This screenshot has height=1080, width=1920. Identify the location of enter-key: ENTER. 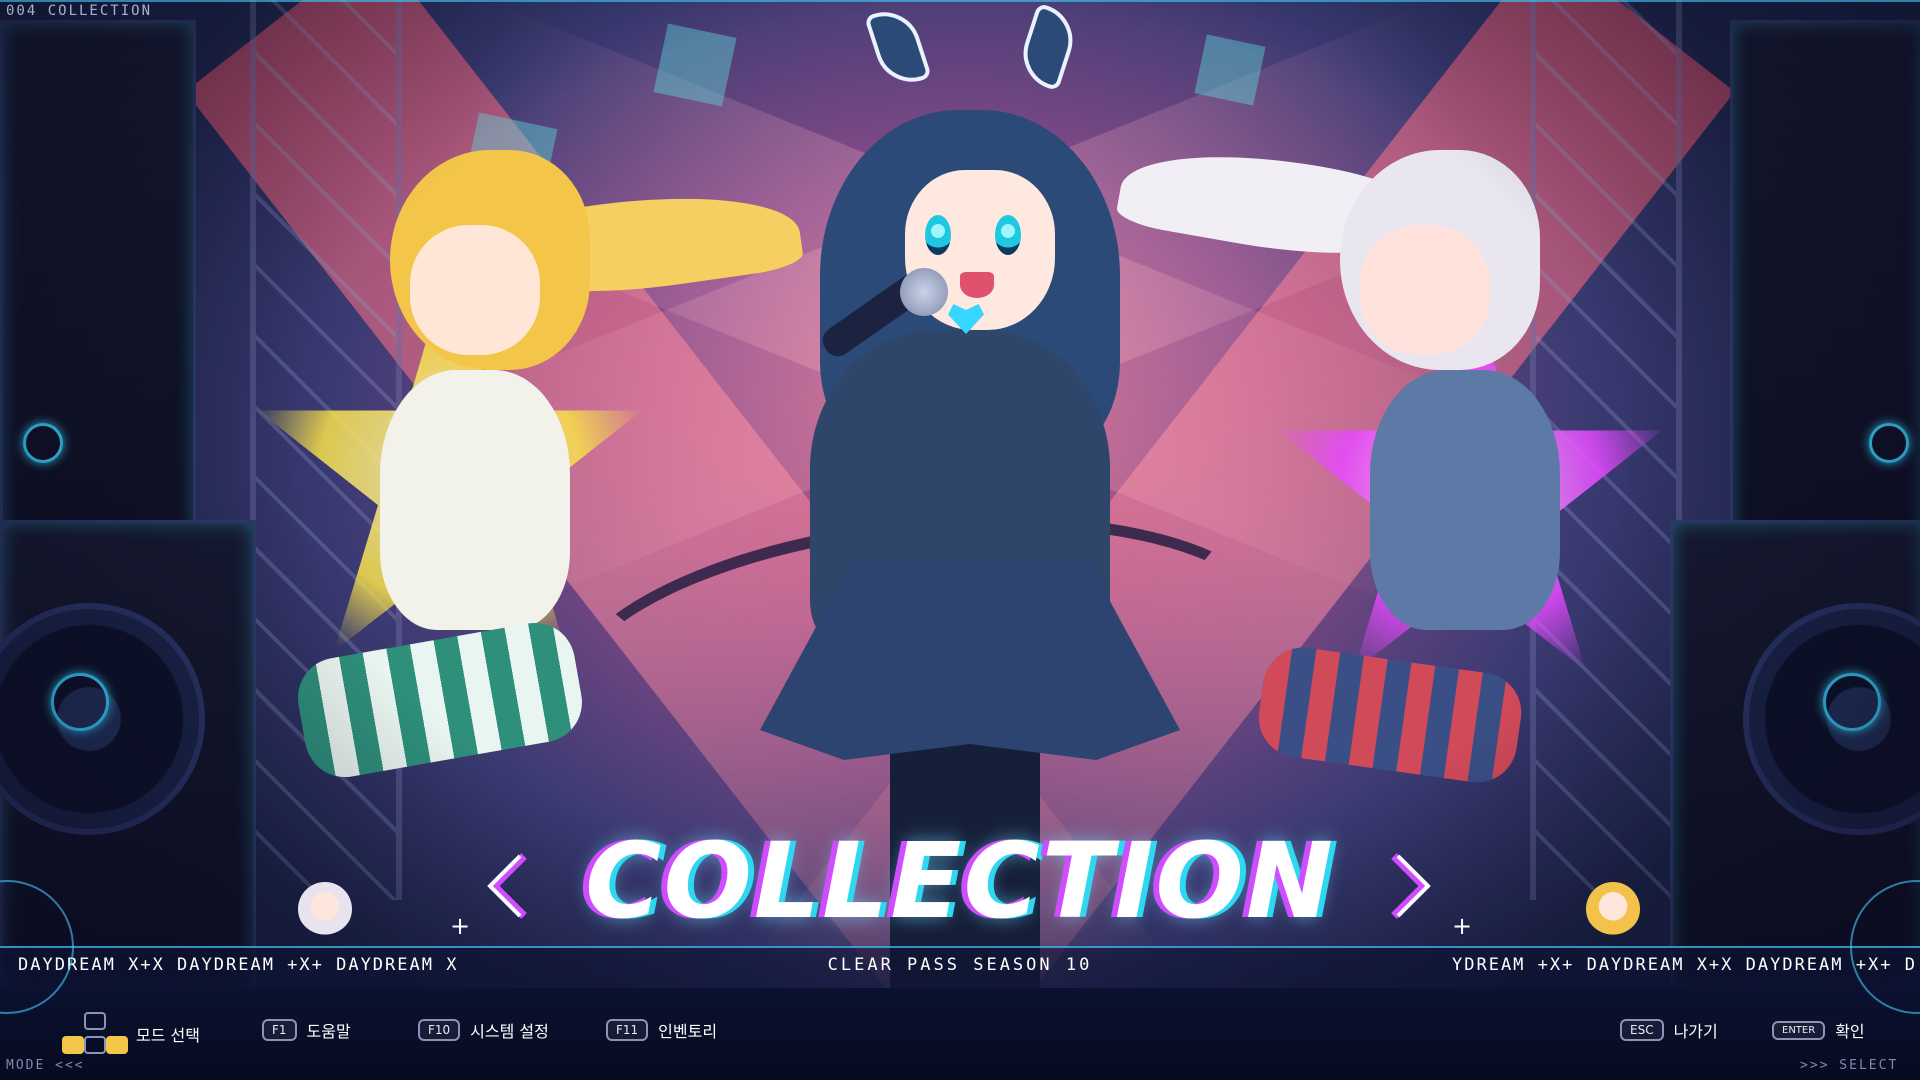
(1799, 1030).